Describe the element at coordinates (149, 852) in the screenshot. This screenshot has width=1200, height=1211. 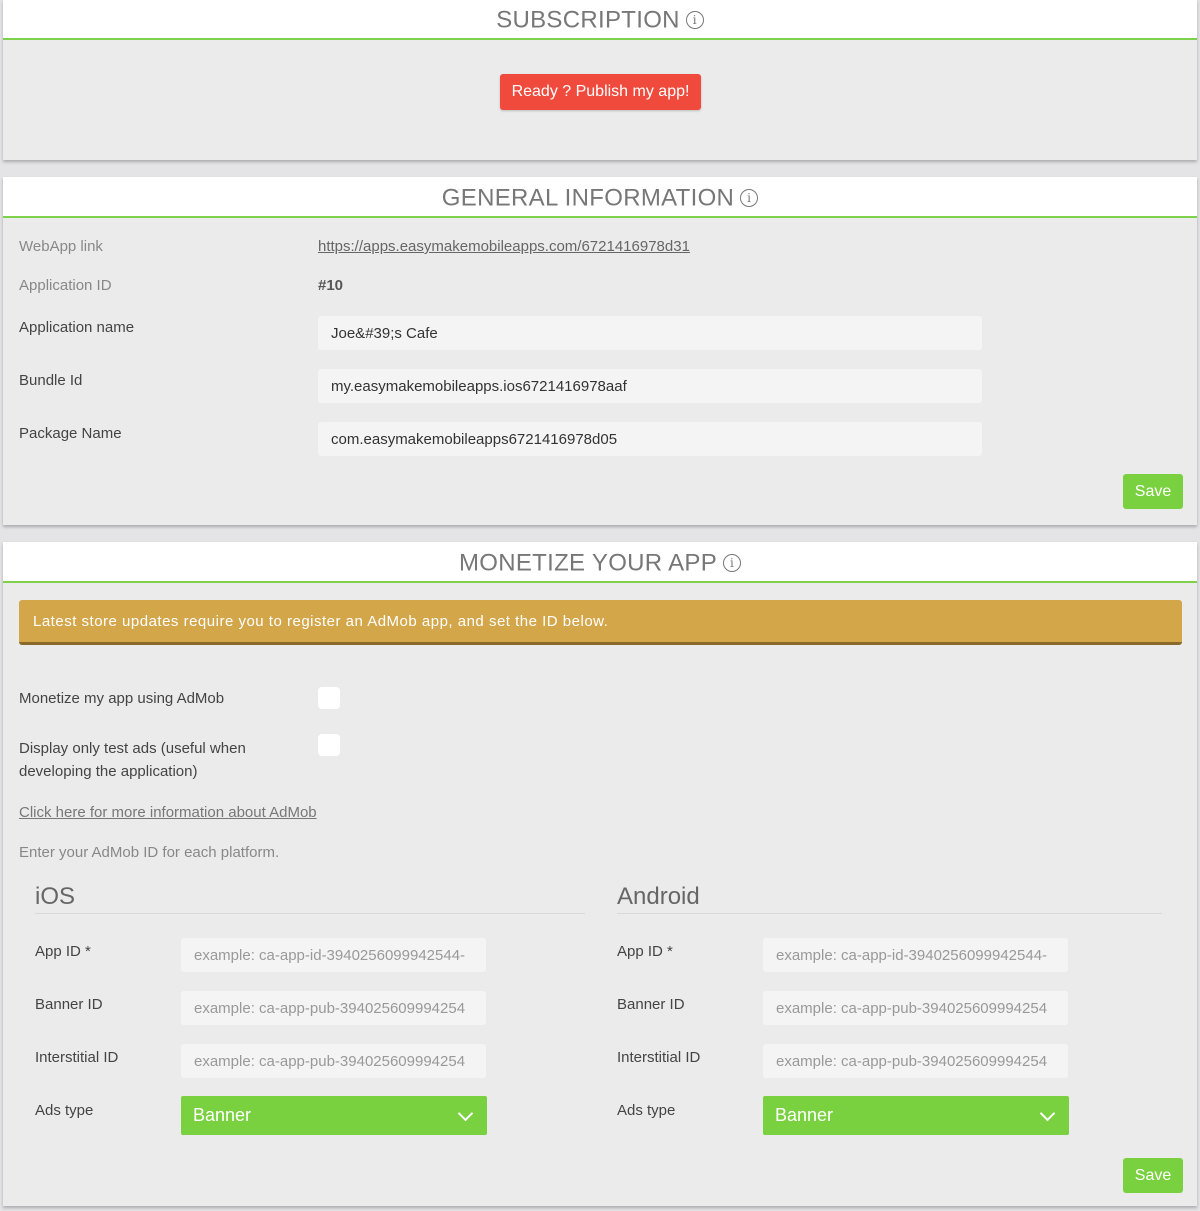
I see `admob-instruction-text: Enter your AdMob ID for each platform.` at that location.